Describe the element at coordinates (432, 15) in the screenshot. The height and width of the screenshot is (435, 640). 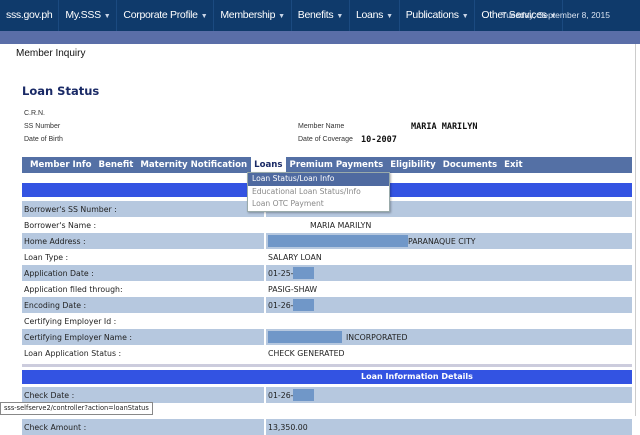
I see `nav-label: Publications` at that location.